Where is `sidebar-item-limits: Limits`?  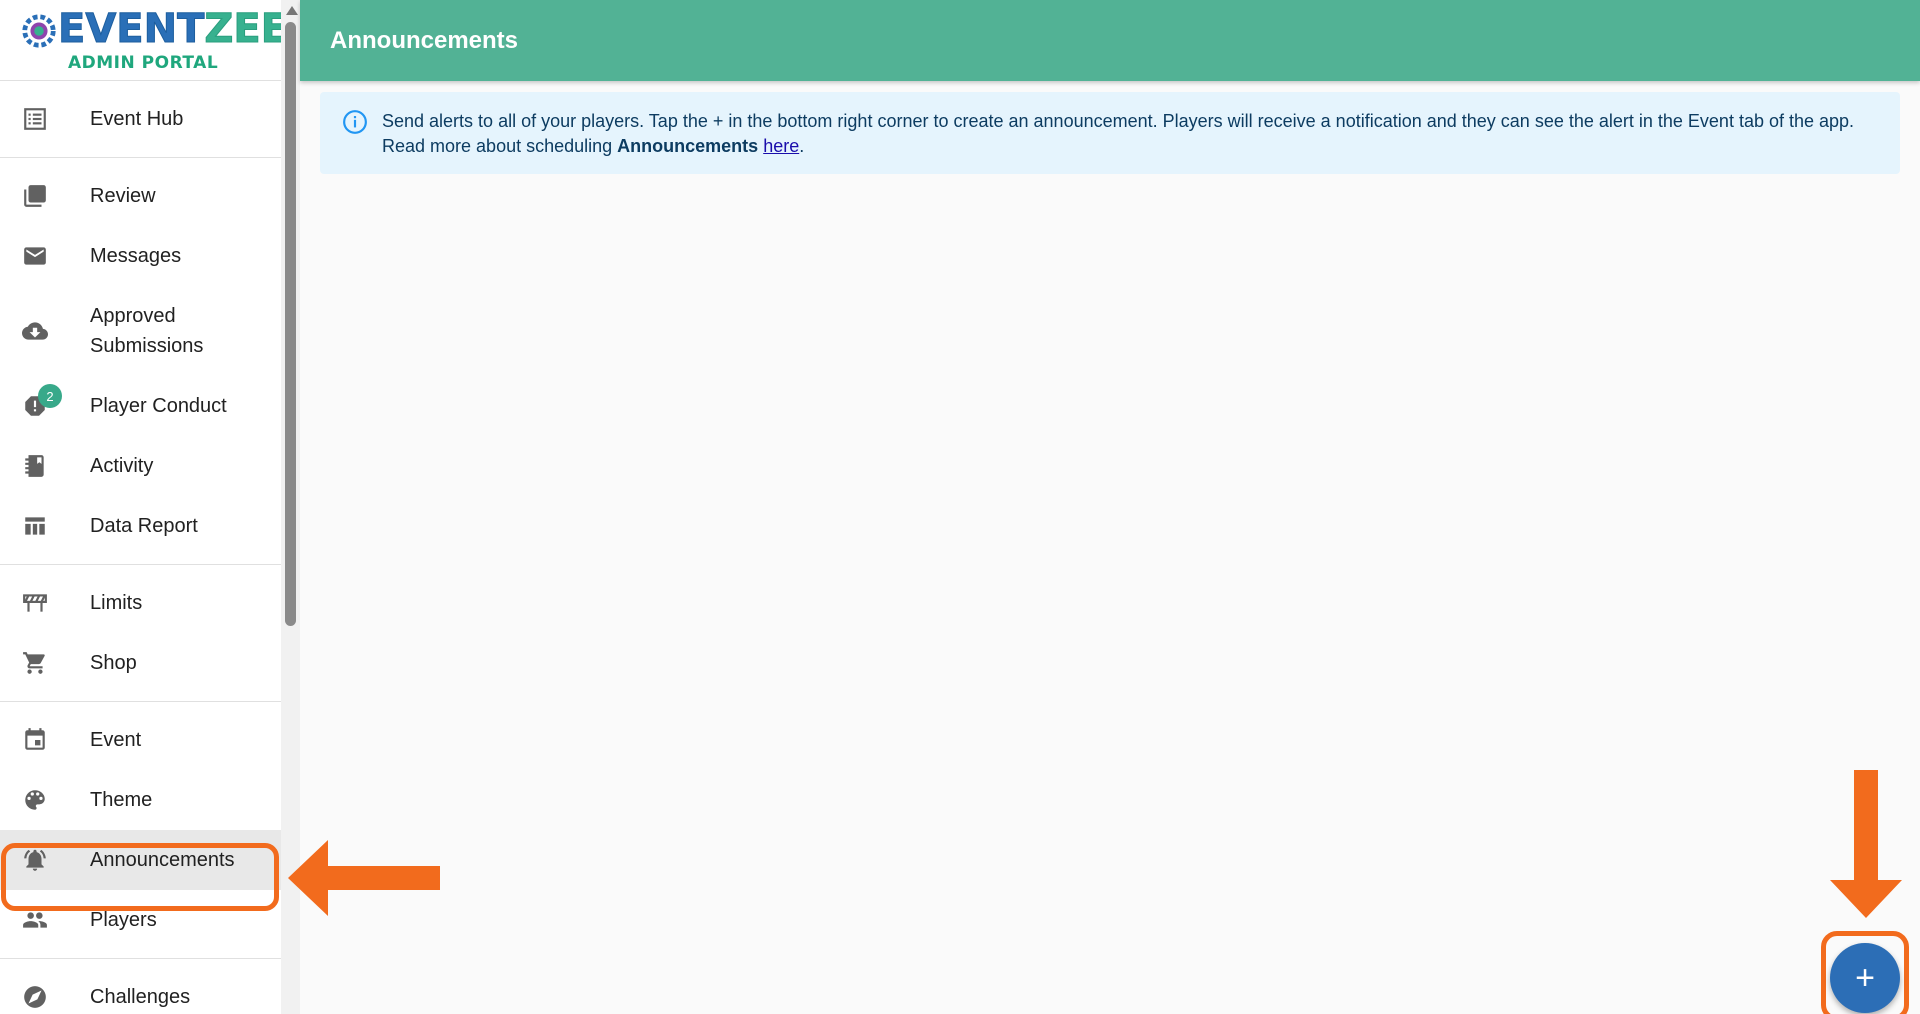 sidebar-item-limits: Limits is located at coordinates (140, 603).